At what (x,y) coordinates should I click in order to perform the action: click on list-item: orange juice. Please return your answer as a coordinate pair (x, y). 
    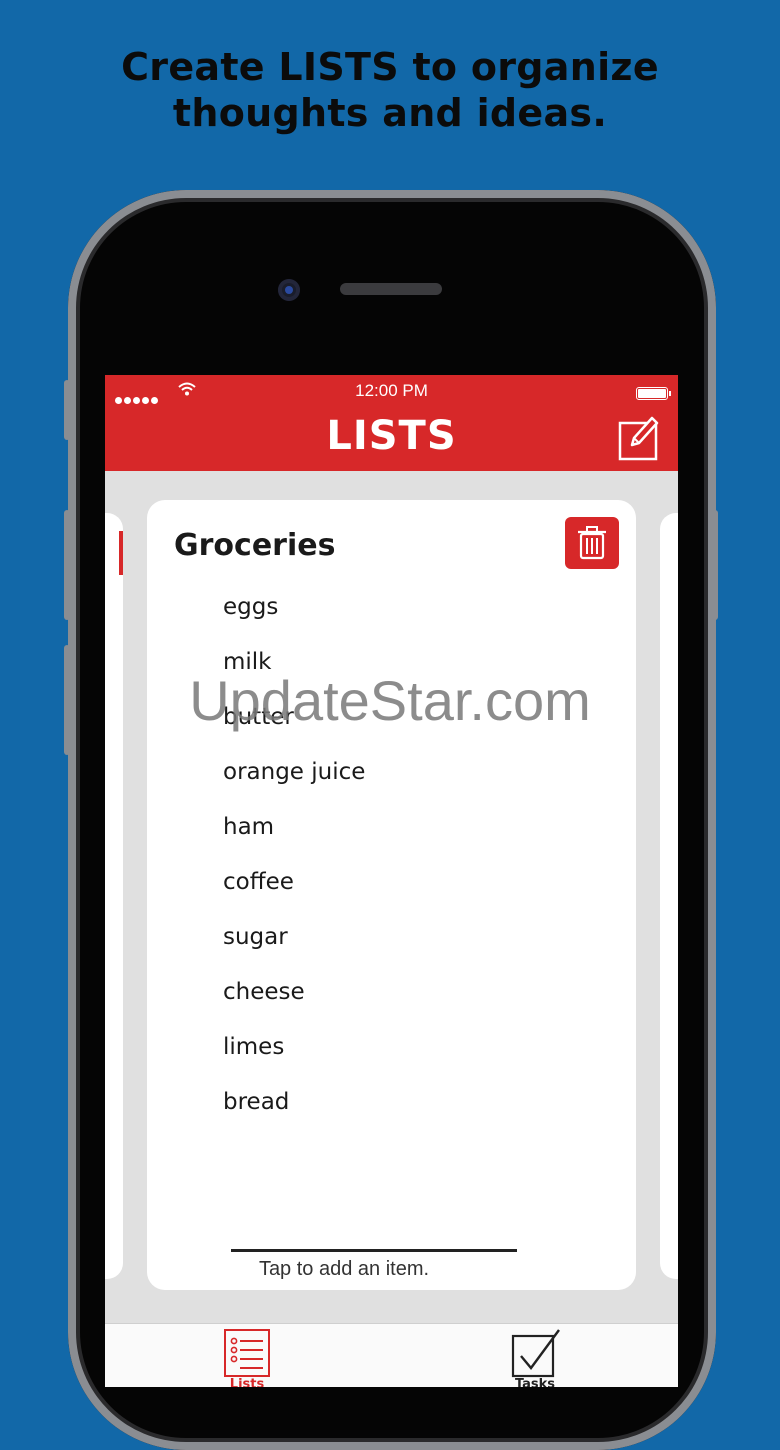
    Looking at the image, I should click on (294, 772).